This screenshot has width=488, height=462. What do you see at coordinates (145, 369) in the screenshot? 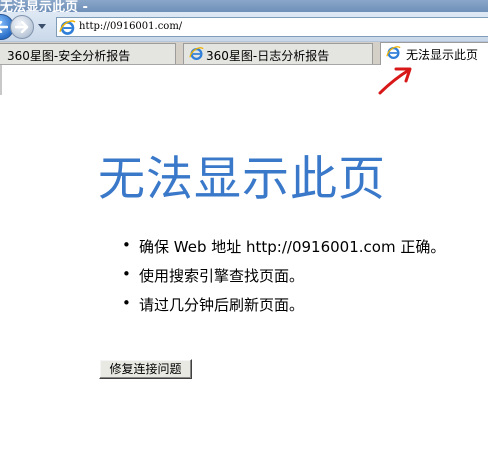
I see `repair-connection-button: 修复连接问题` at bounding box center [145, 369].